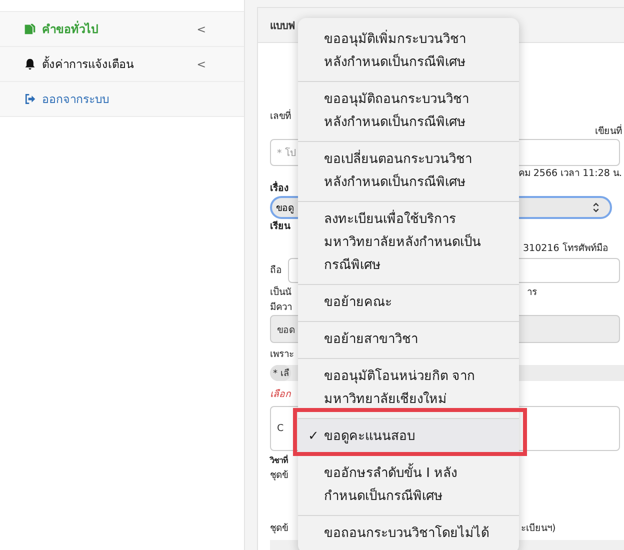 The width and height of the screenshot is (624, 550). I want to click on sidebar-item: ออกจากระบบ, so click(122, 99).